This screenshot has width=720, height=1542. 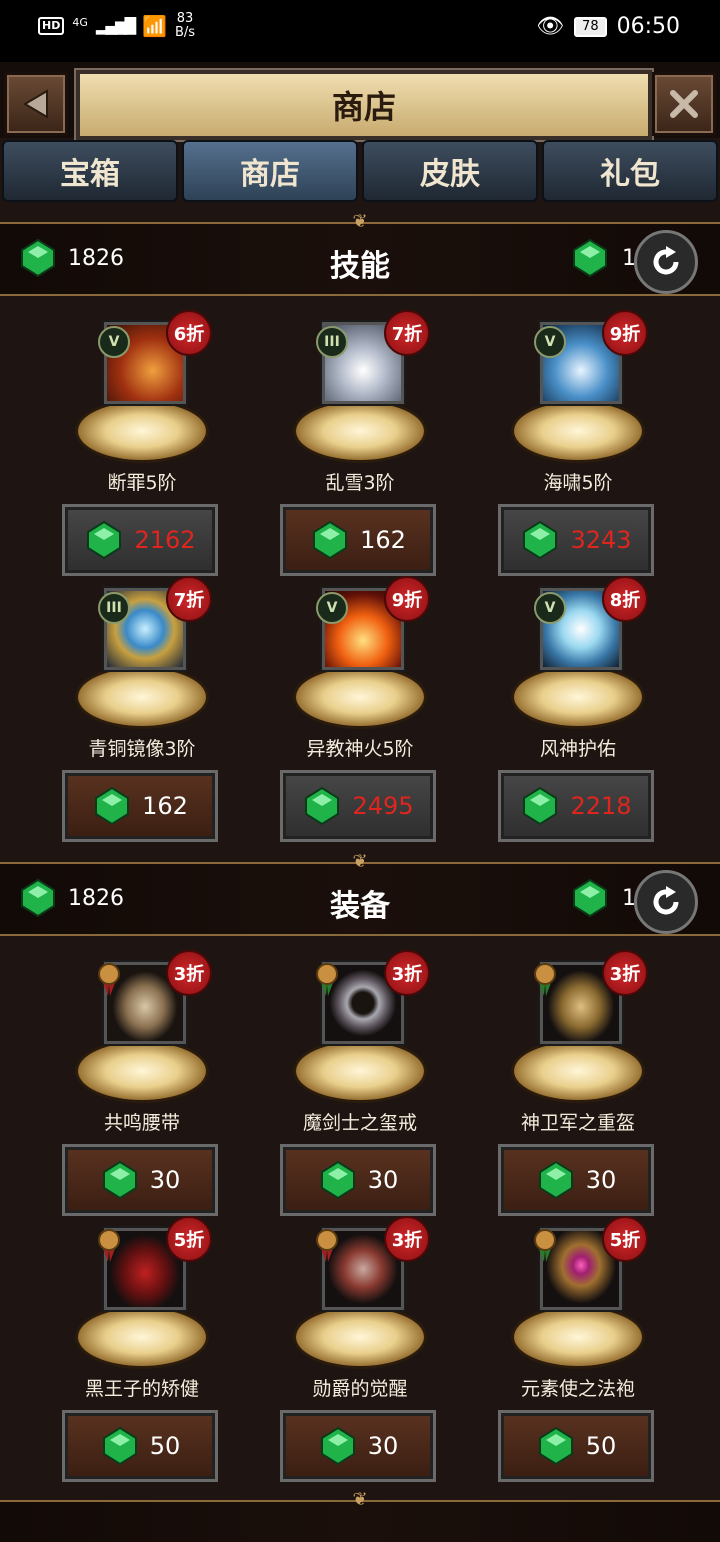 I want to click on tab-shop: 商店, so click(x=270, y=171).